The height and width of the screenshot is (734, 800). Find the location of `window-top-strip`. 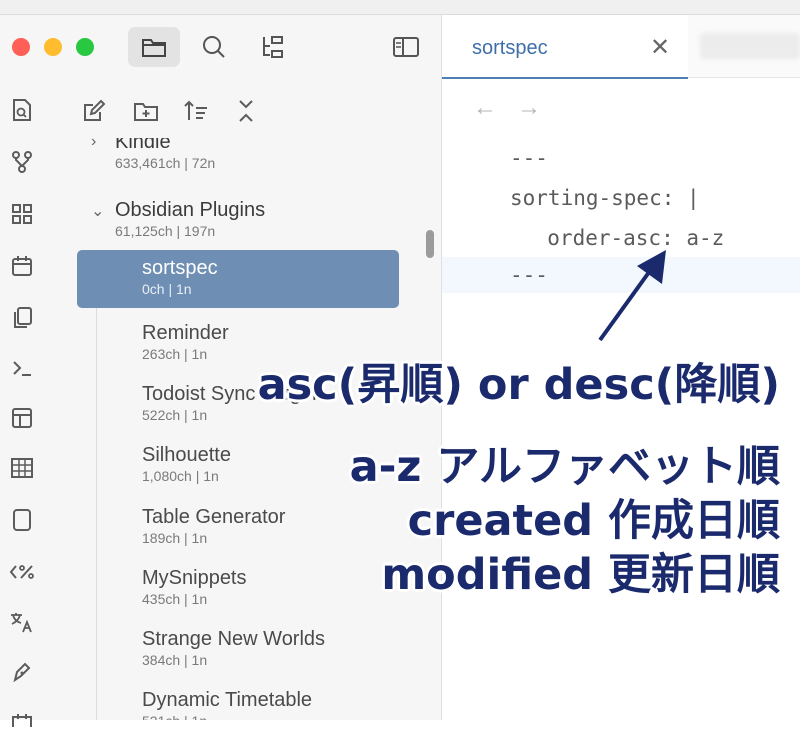

window-top-strip is located at coordinates (400, 7).